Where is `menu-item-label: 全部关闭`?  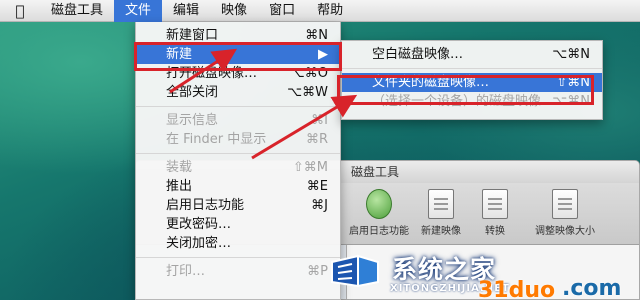
menu-item-label: 全部关闭 is located at coordinates (192, 92).